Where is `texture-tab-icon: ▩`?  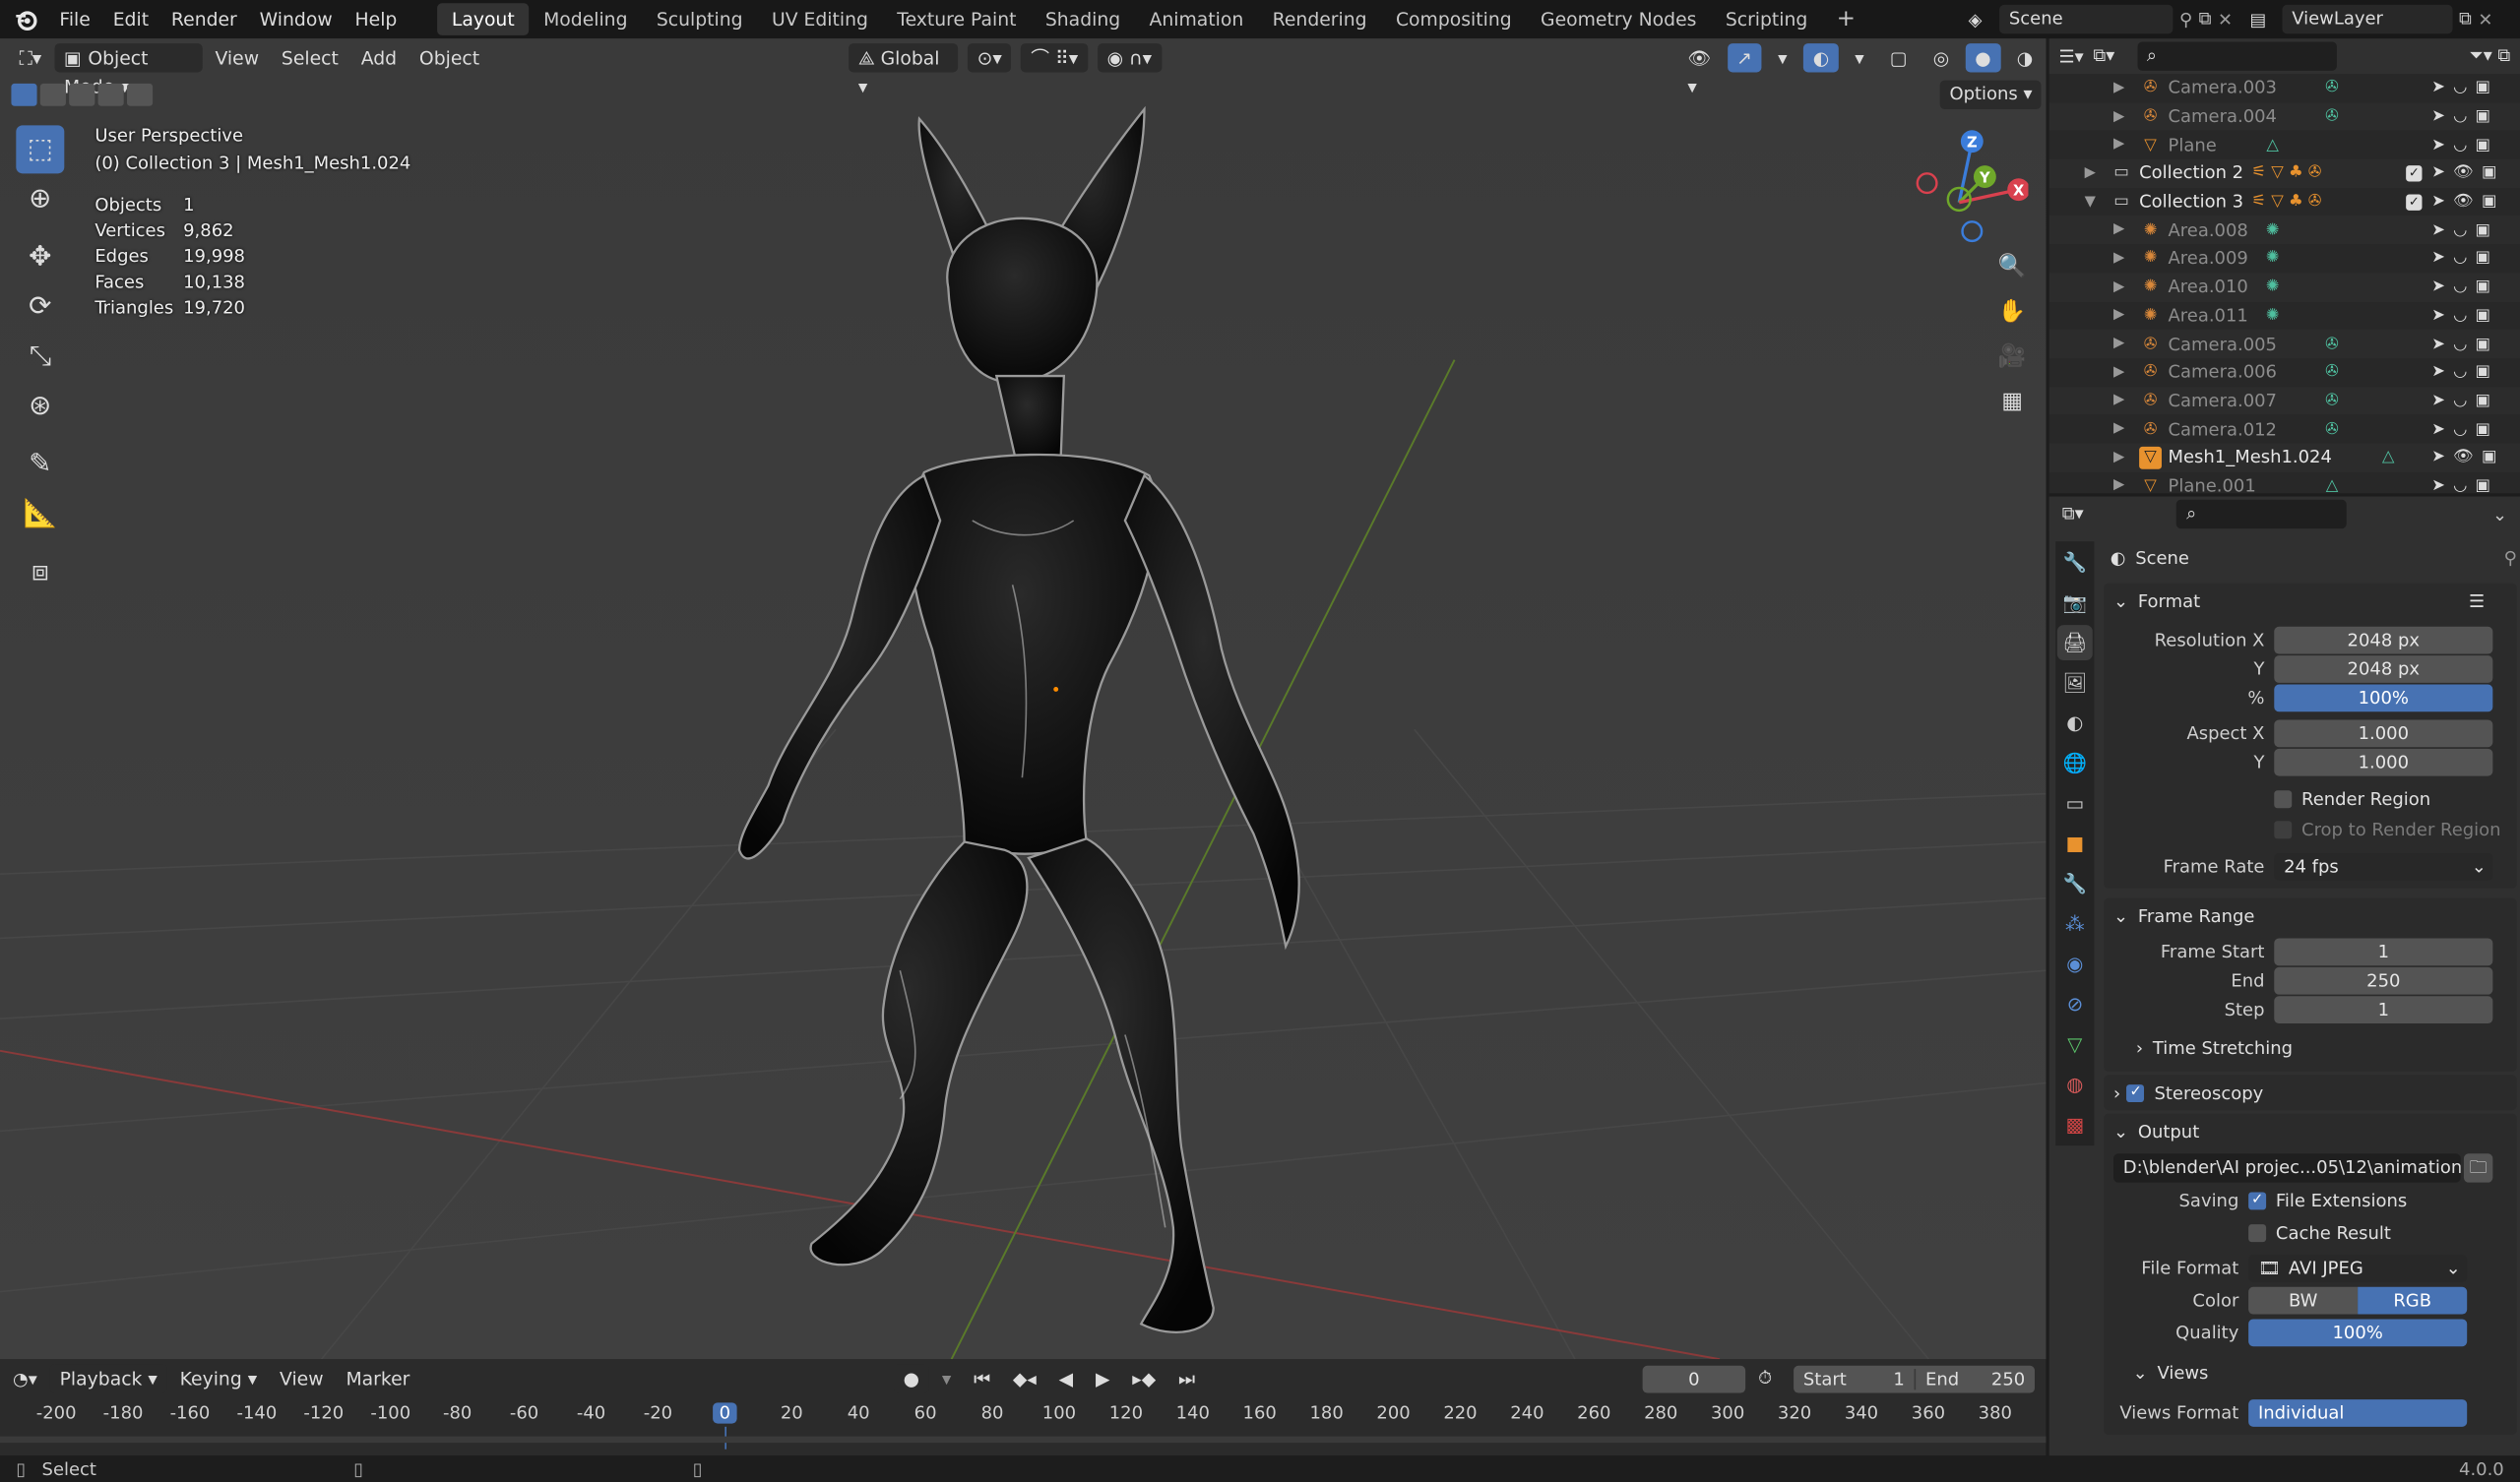 texture-tab-icon: ▩ is located at coordinates (2075, 1124).